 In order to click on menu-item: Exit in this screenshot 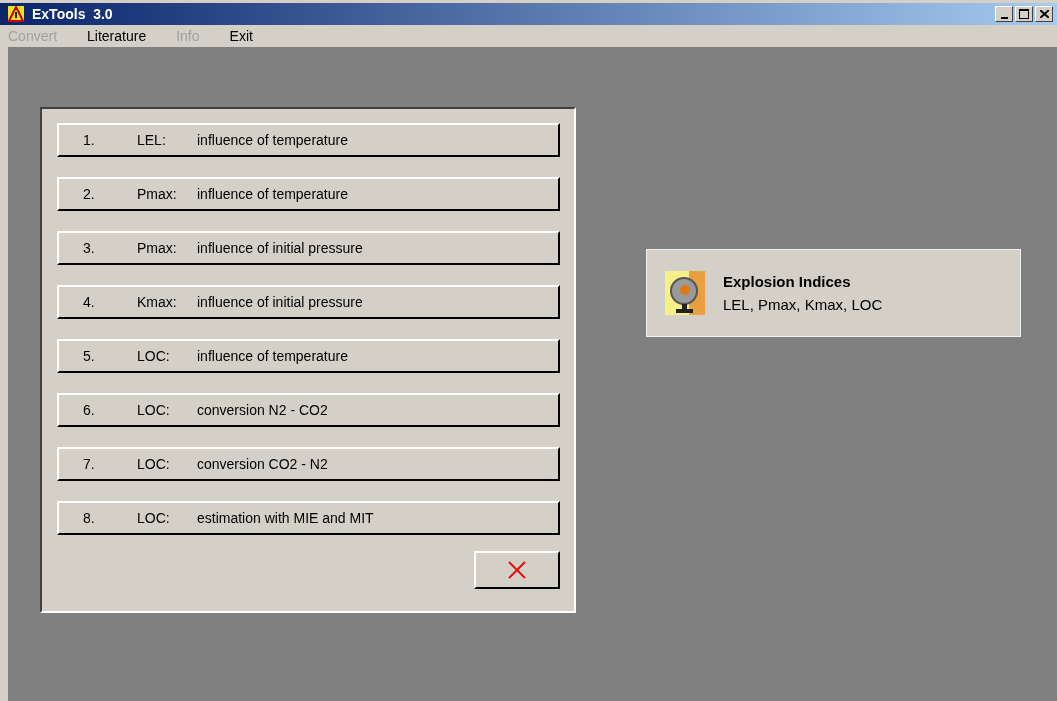, I will do `click(248, 36)`.